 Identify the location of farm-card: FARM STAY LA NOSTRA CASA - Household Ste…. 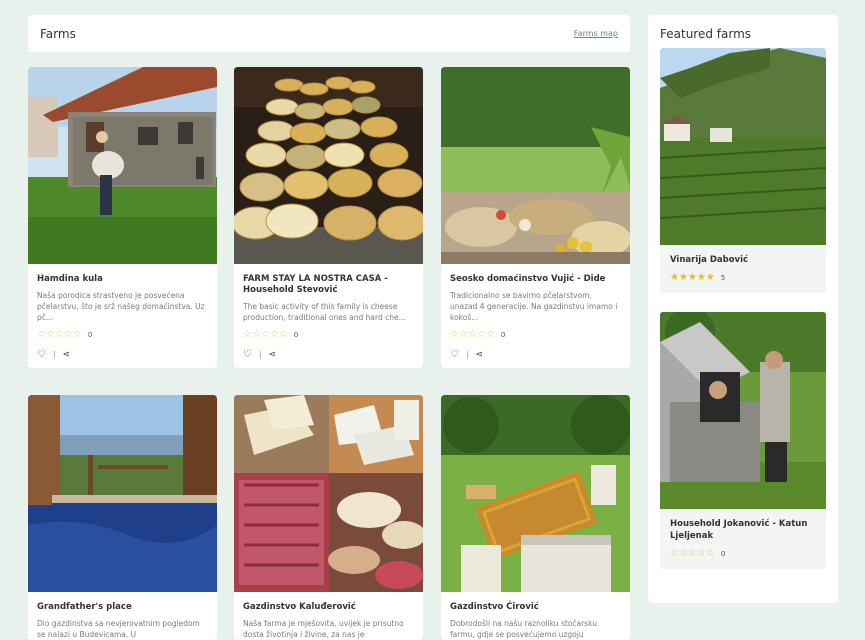
(328, 217).